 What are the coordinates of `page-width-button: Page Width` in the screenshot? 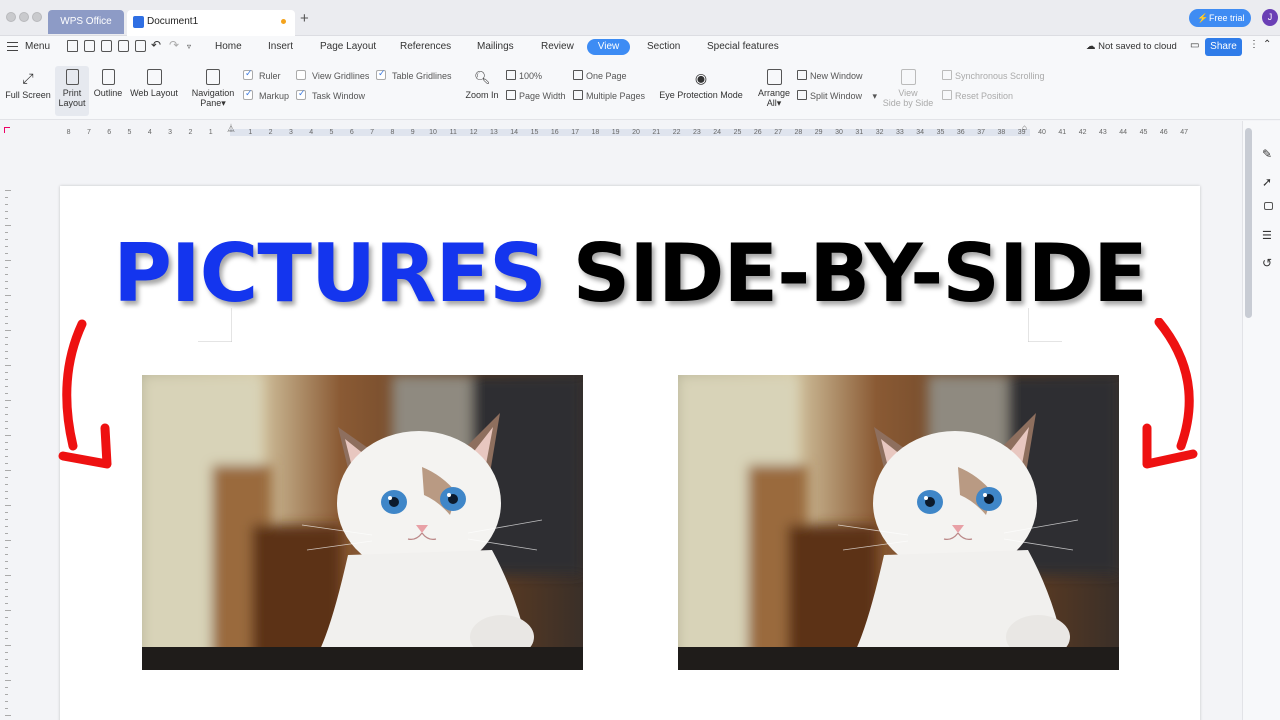 It's located at (536, 95).